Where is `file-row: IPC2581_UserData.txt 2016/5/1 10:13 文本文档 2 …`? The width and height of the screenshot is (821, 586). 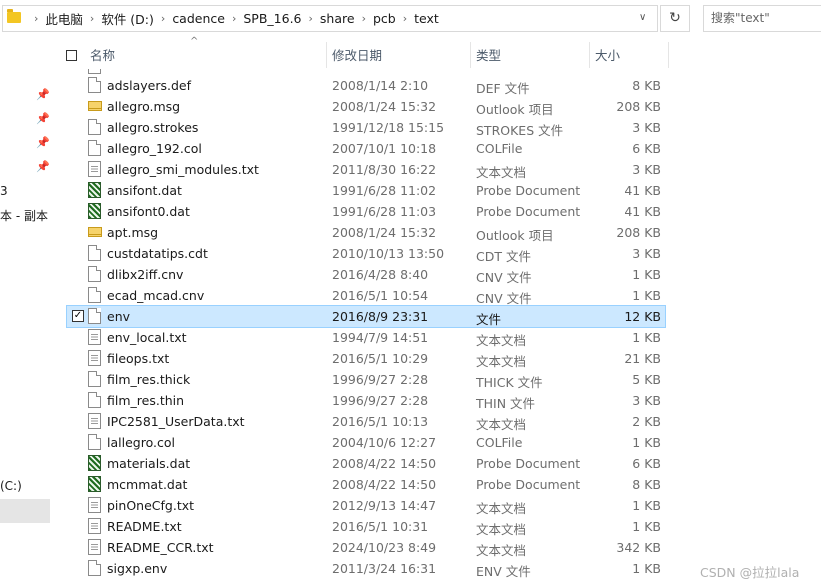
file-row: IPC2581_UserData.txt 2016/5/1 10:13 文本文档 2 … is located at coordinates (366, 421).